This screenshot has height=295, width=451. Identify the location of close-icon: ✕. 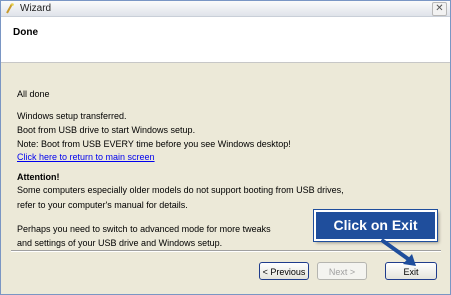
(439, 8).